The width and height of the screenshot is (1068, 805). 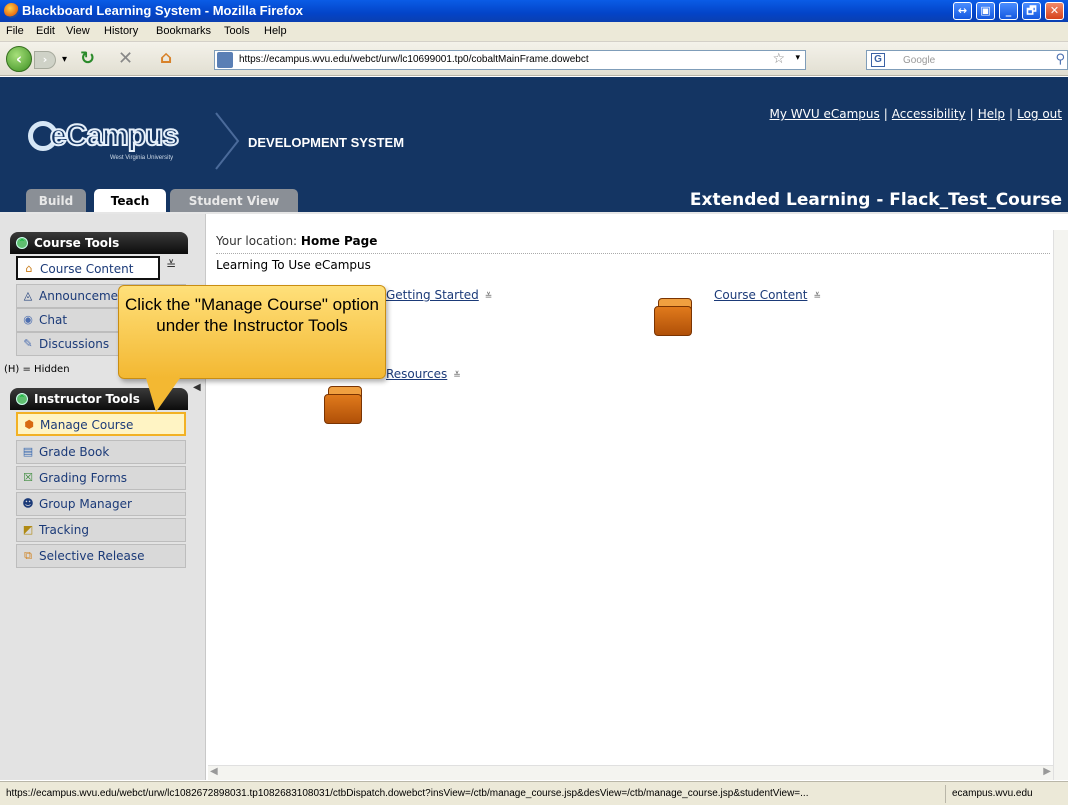 What do you see at coordinates (163, 395) in the screenshot?
I see `callout-pointer` at bounding box center [163, 395].